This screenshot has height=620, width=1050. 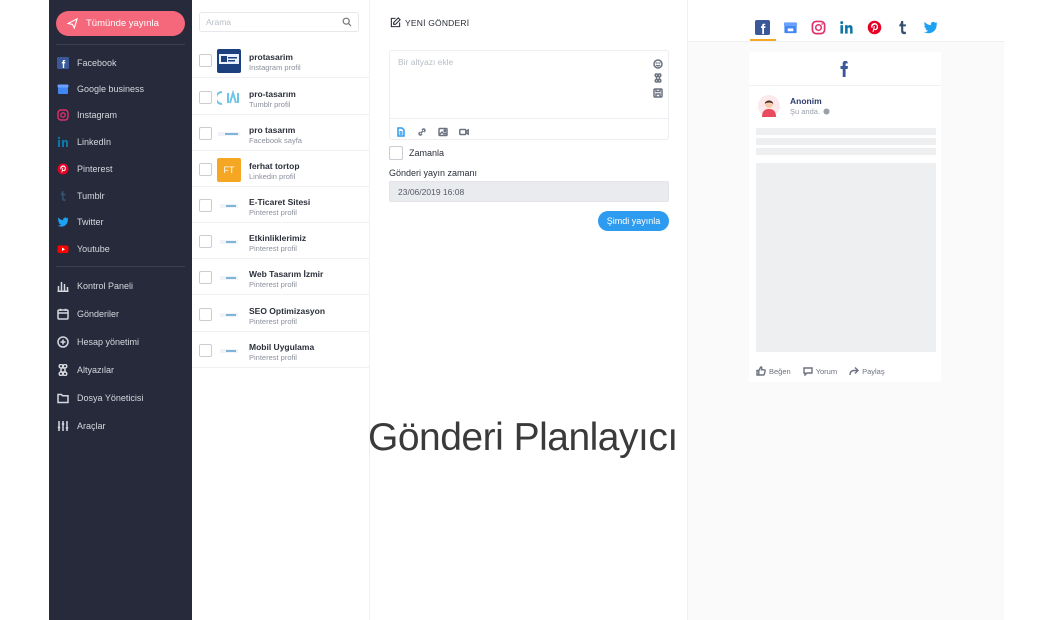 What do you see at coordinates (433, 173) in the screenshot?
I see `publish-time-label: Gönderi yayın zamanı` at bounding box center [433, 173].